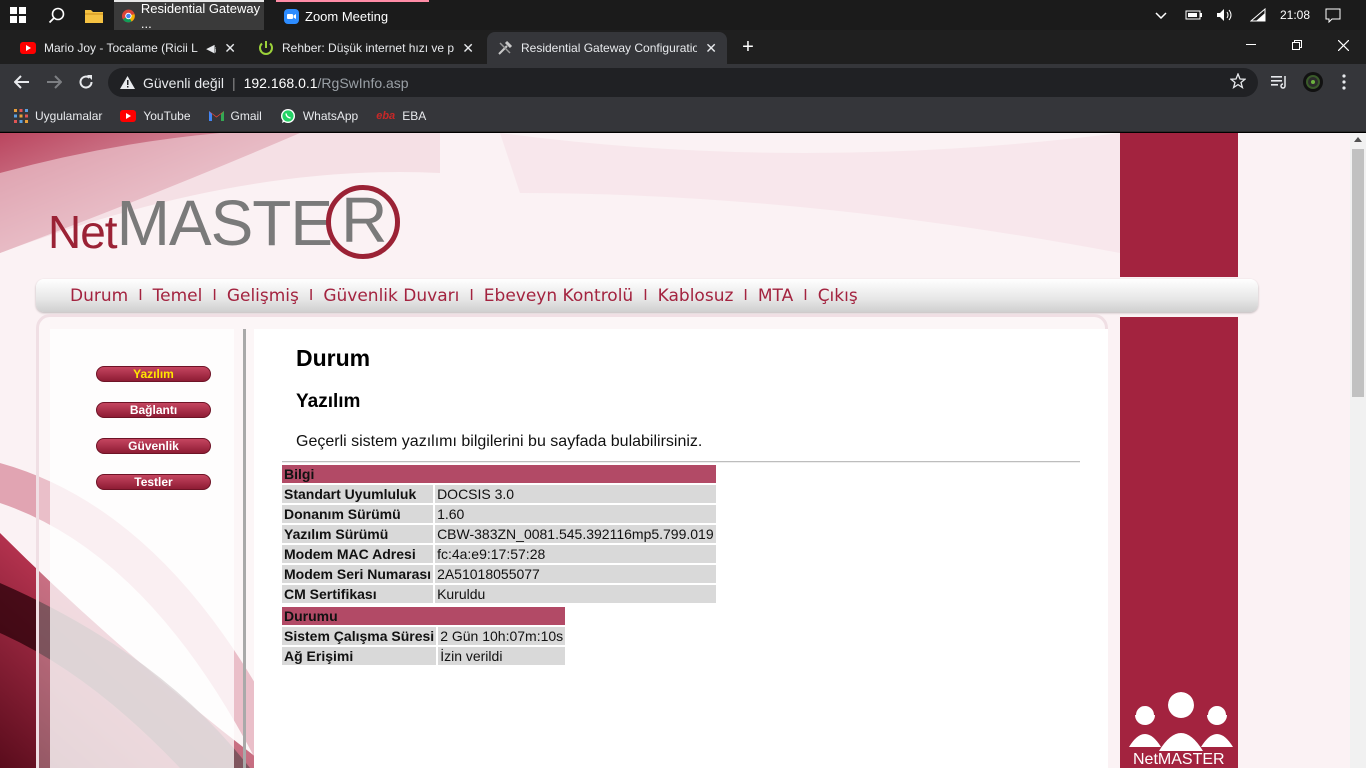  I want to click on reload-button, so click(86, 82).